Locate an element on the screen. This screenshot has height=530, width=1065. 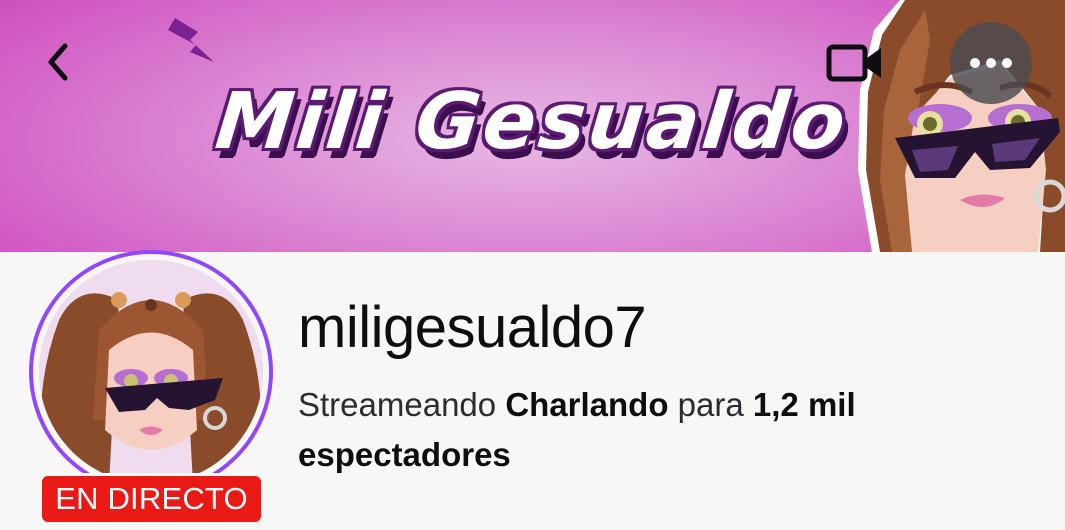
more-options-button is located at coordinates (991, 63).